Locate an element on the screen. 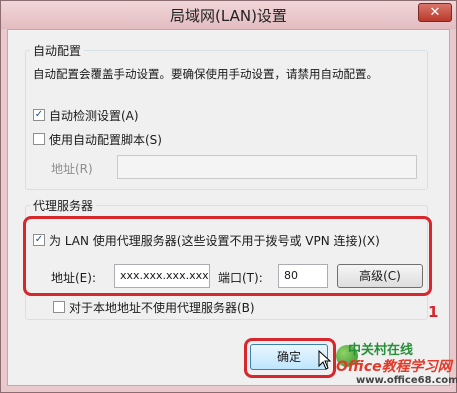 This screenshot has height=393, width=457. window-title: 局域网(LAN)设置 is located at coordinates (228, 16).